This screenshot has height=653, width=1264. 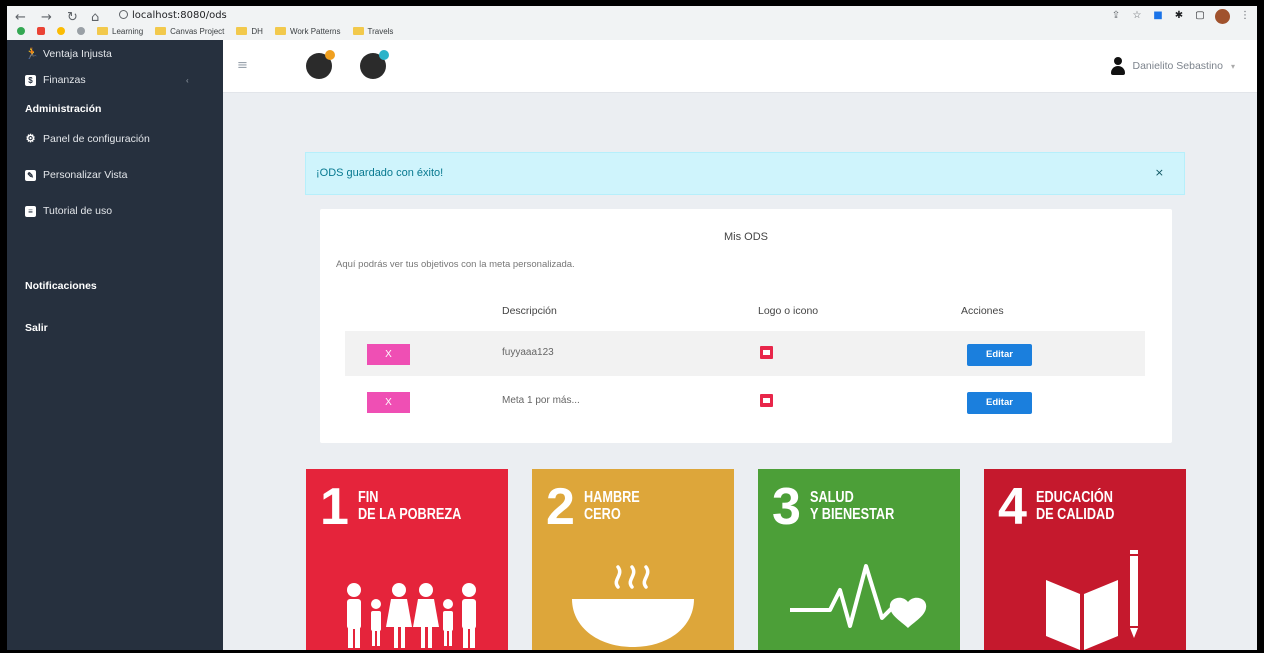 I want to click on back-arrow-icon: ←, so click(x=20, y=17).